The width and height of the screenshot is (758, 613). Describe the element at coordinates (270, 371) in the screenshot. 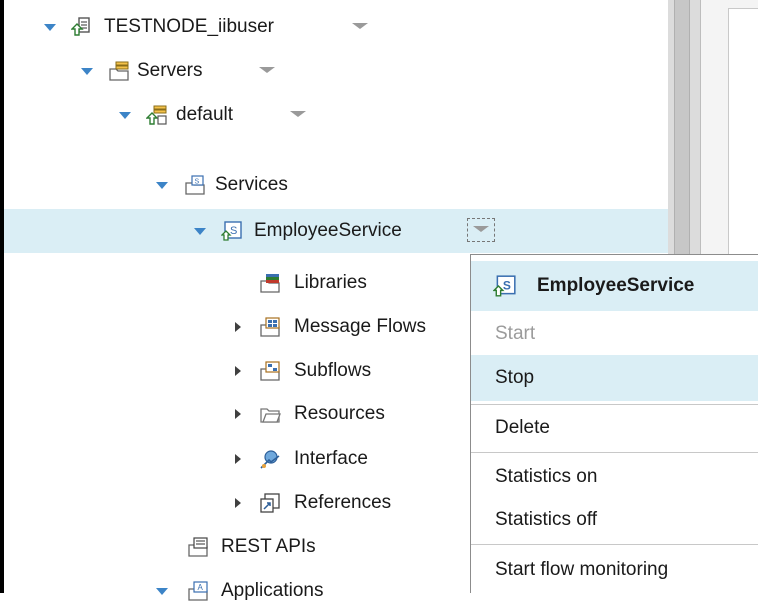

I see `subflows-icon` at that location.